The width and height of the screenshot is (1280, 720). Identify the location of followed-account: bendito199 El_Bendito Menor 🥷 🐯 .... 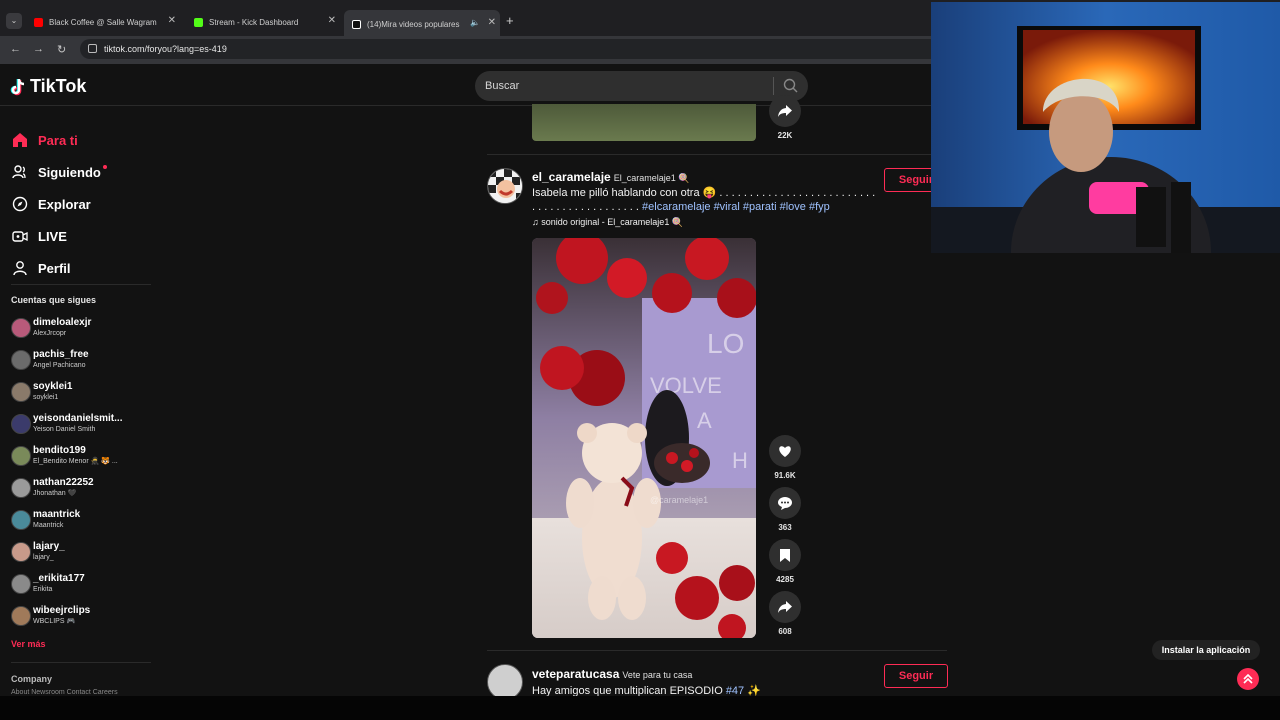
(64, 456).